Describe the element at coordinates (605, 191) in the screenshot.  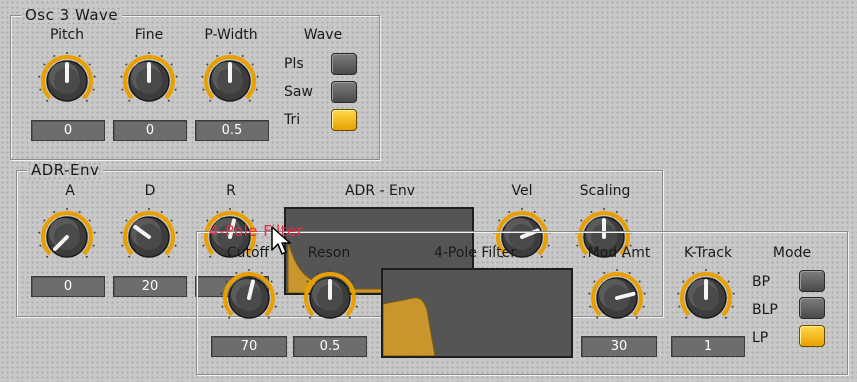
I see `adr-scaling-label: Scaling` at that location.